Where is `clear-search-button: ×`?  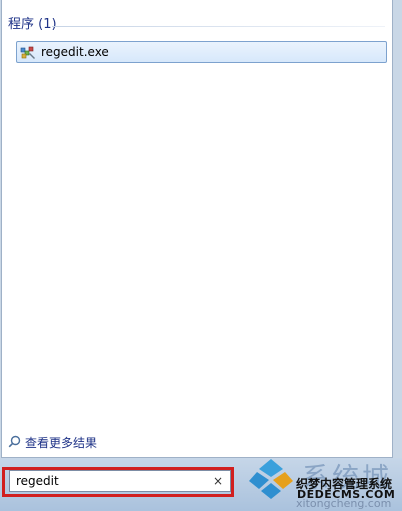 clear-search-button: × is located at coordinates (218, 481).